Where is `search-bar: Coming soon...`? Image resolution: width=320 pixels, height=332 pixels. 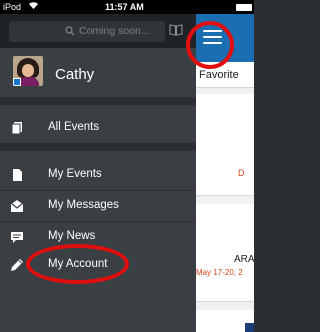
search-bar: Coming soon... is located at coordinates (98, 31).